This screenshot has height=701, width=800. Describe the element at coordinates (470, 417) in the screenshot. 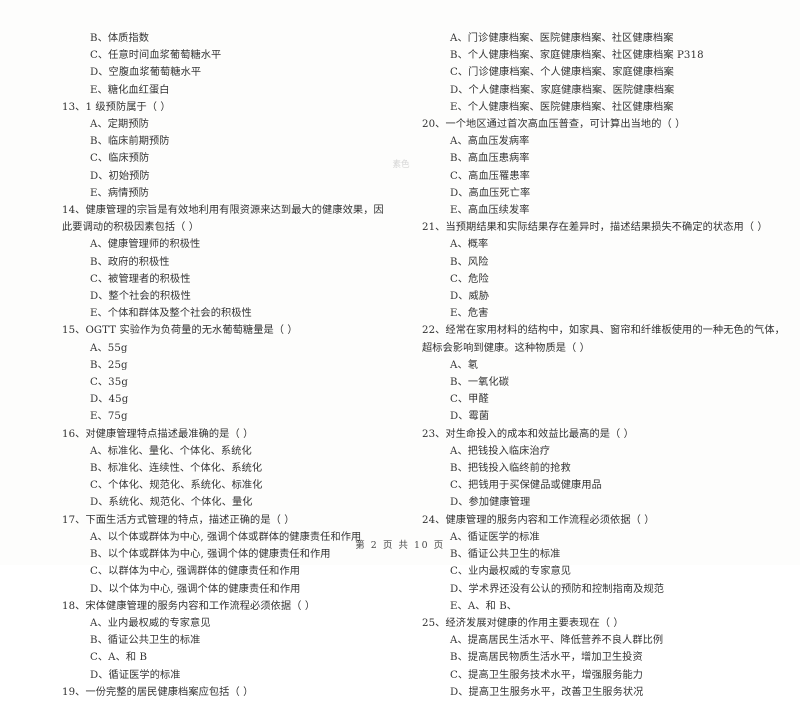

I see `option-item: D、霉菌` at that location.